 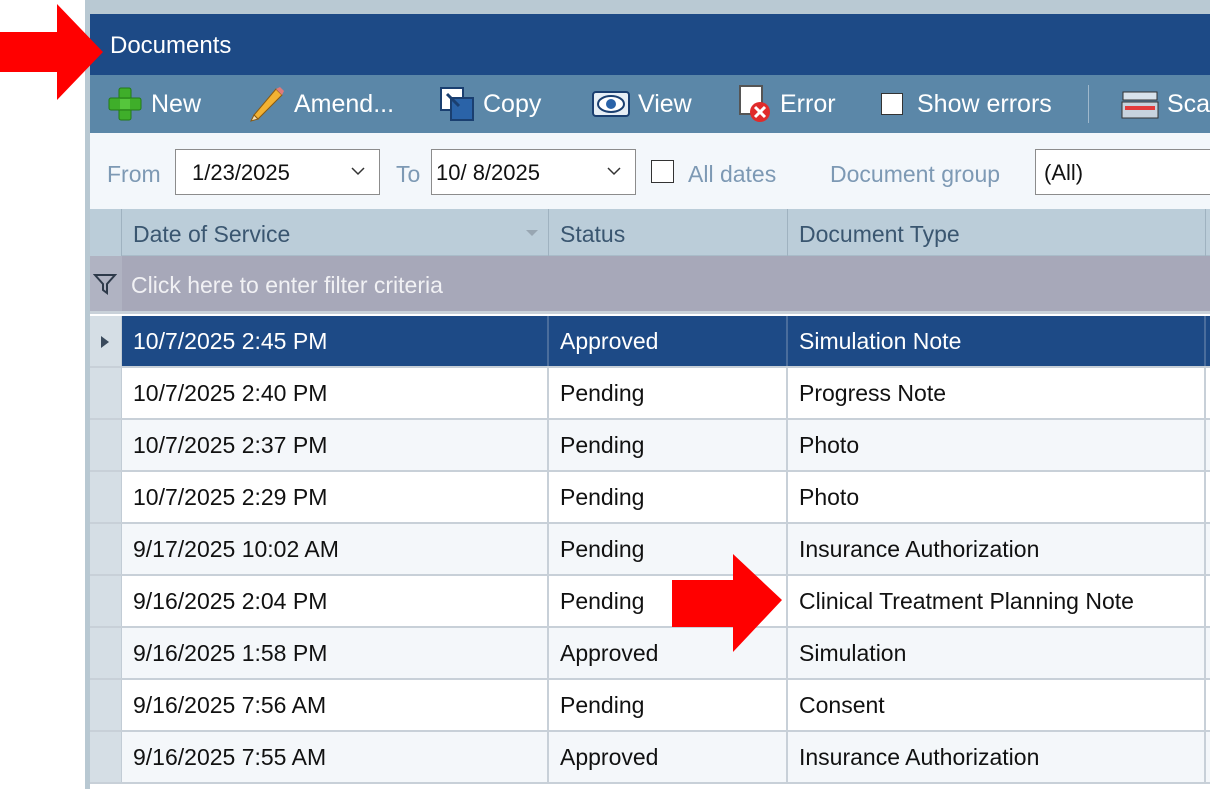 What do you see at coordinates (984, 103) in the screenshot?
I see `show-errors-label: Show errors` at bounding box center [984, 103].